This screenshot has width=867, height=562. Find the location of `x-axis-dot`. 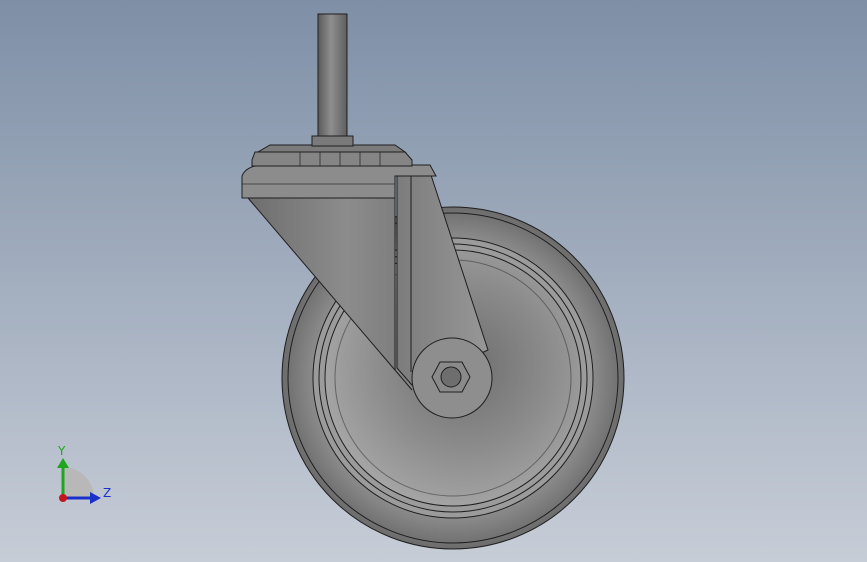

x-axis-dot is located at coordinates (63, 498).